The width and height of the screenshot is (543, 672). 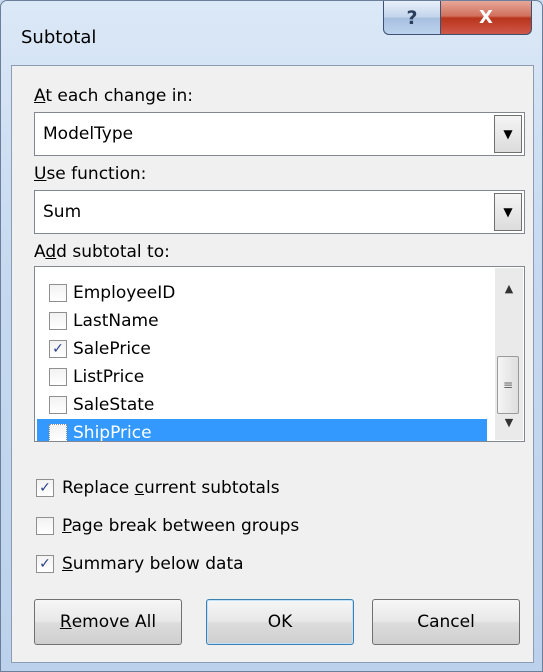 I want to click on page-break-label: Page break between groups, so click(x=181, y=526).